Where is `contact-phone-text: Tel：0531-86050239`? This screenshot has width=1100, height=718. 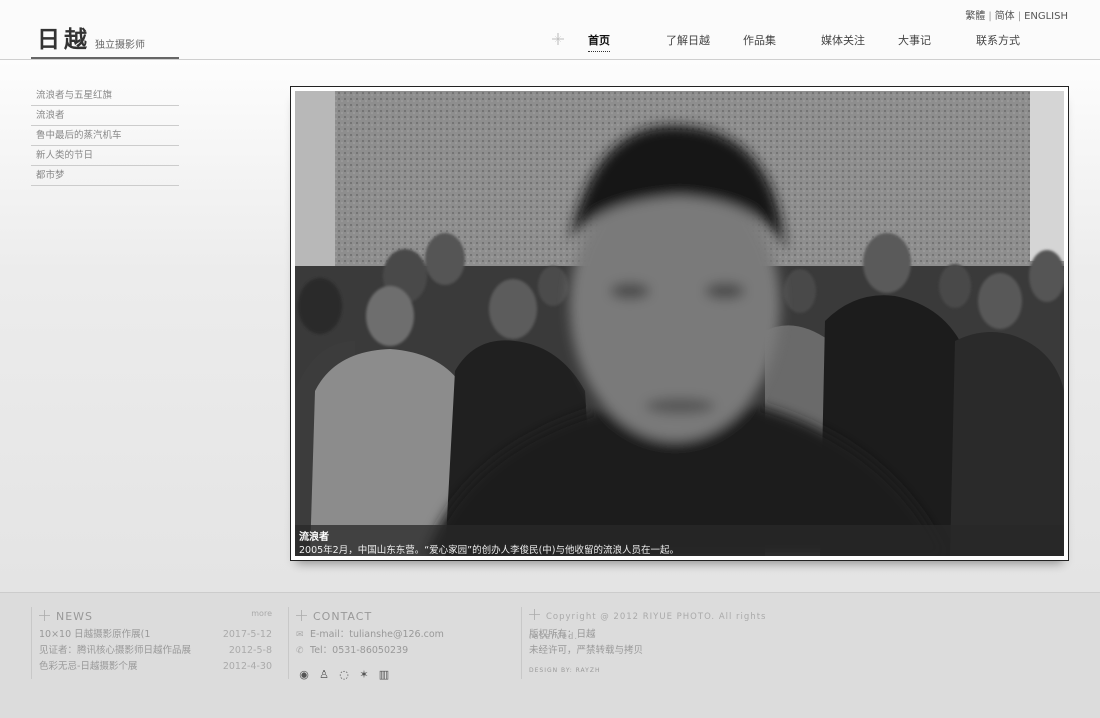 contact-phone-text: Tel：0531-86050239 is located at coordinates (359, 650).